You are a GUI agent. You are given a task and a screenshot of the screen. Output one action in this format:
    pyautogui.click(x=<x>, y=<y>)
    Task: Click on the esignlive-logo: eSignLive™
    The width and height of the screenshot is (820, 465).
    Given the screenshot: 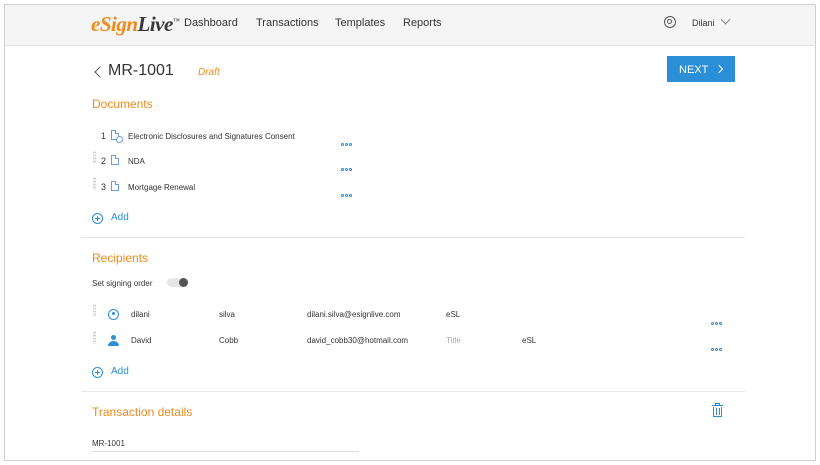 What is the action you would take?
    pyautogui.click(x=135, y=24)
    